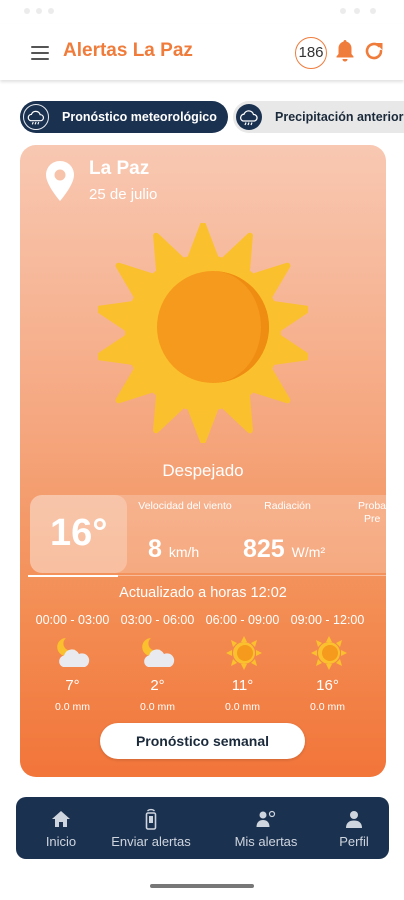  What do you see at coordinates (72, 620) in the screenshot?
I see `hour-time: 00:00 - 03:00` at bounding box center [72, 620].